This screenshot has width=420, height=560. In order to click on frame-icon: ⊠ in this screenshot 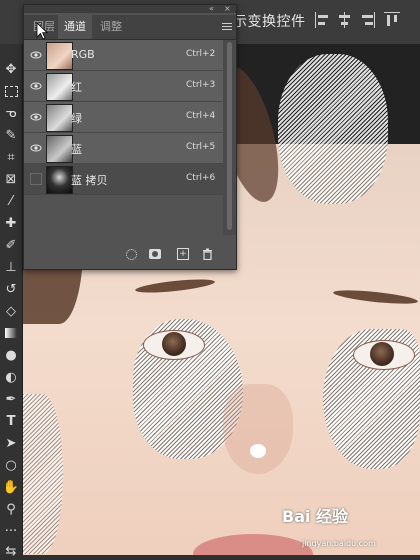, I will do `click(11, 179)`.